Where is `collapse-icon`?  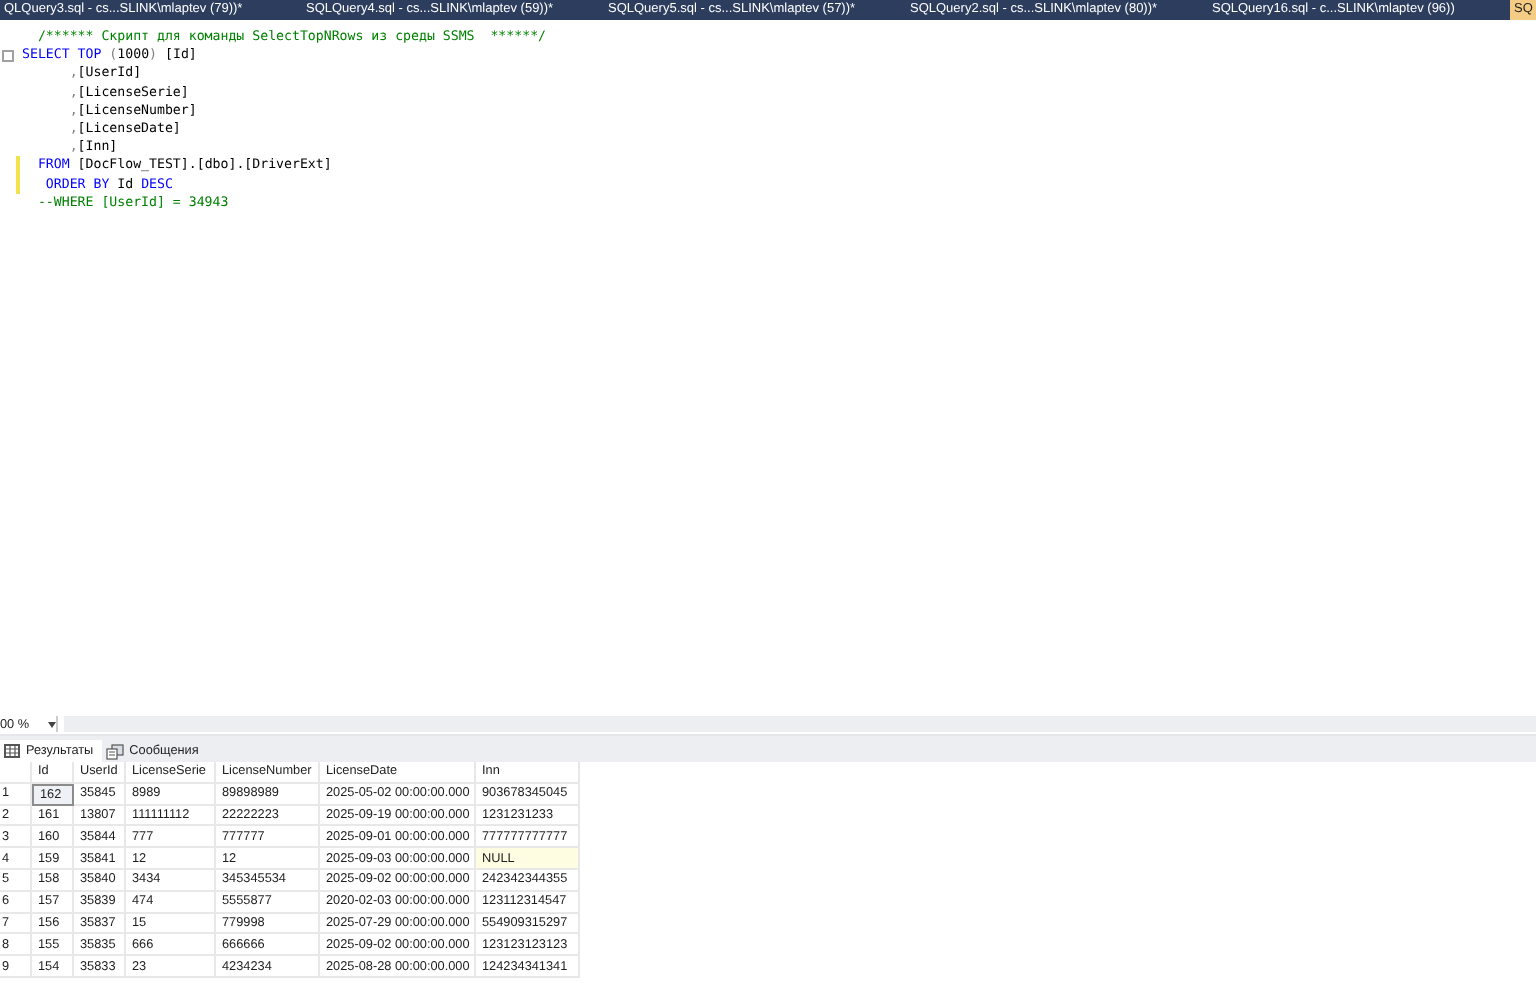
collapse-icon is located at coordinates (8, 56).